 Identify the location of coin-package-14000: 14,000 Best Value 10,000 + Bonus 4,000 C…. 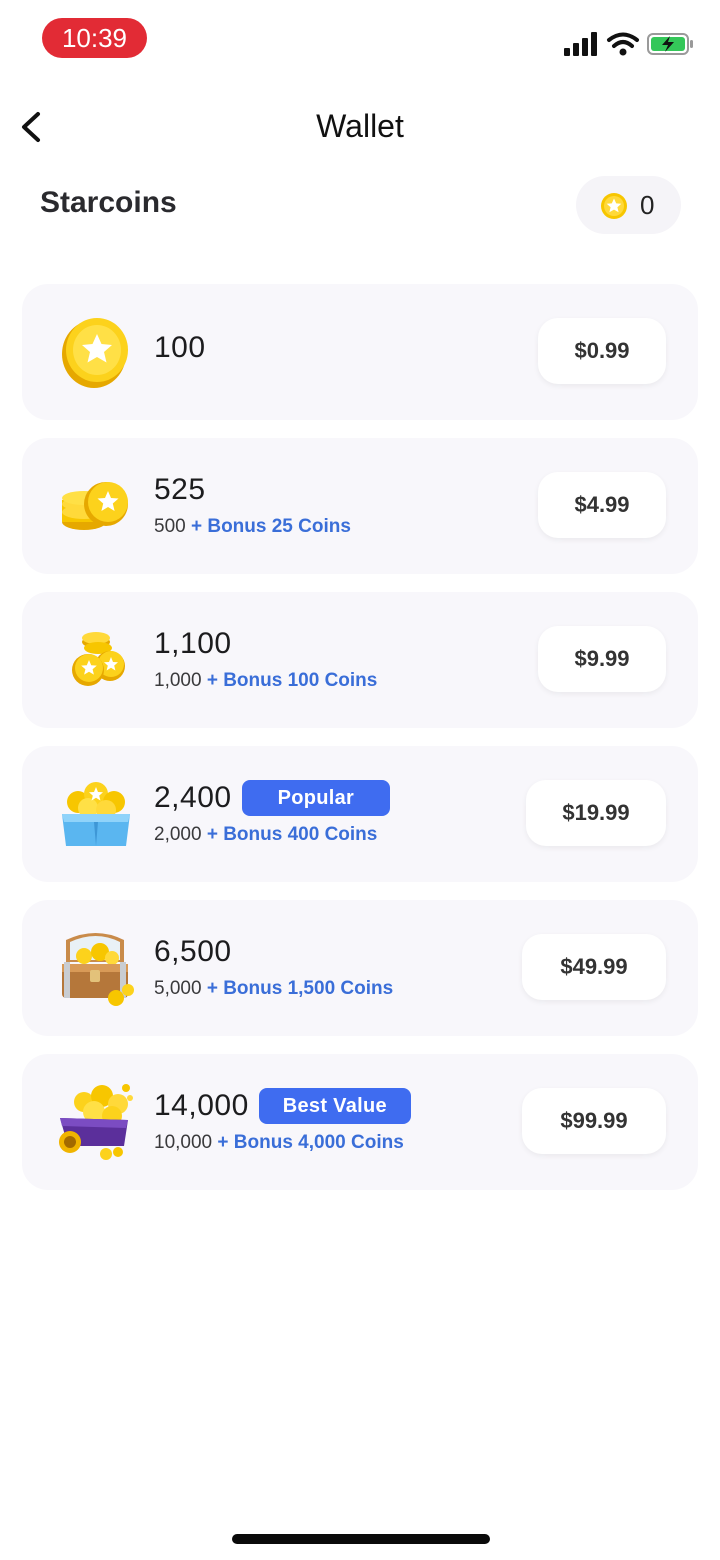
(360, 1122).